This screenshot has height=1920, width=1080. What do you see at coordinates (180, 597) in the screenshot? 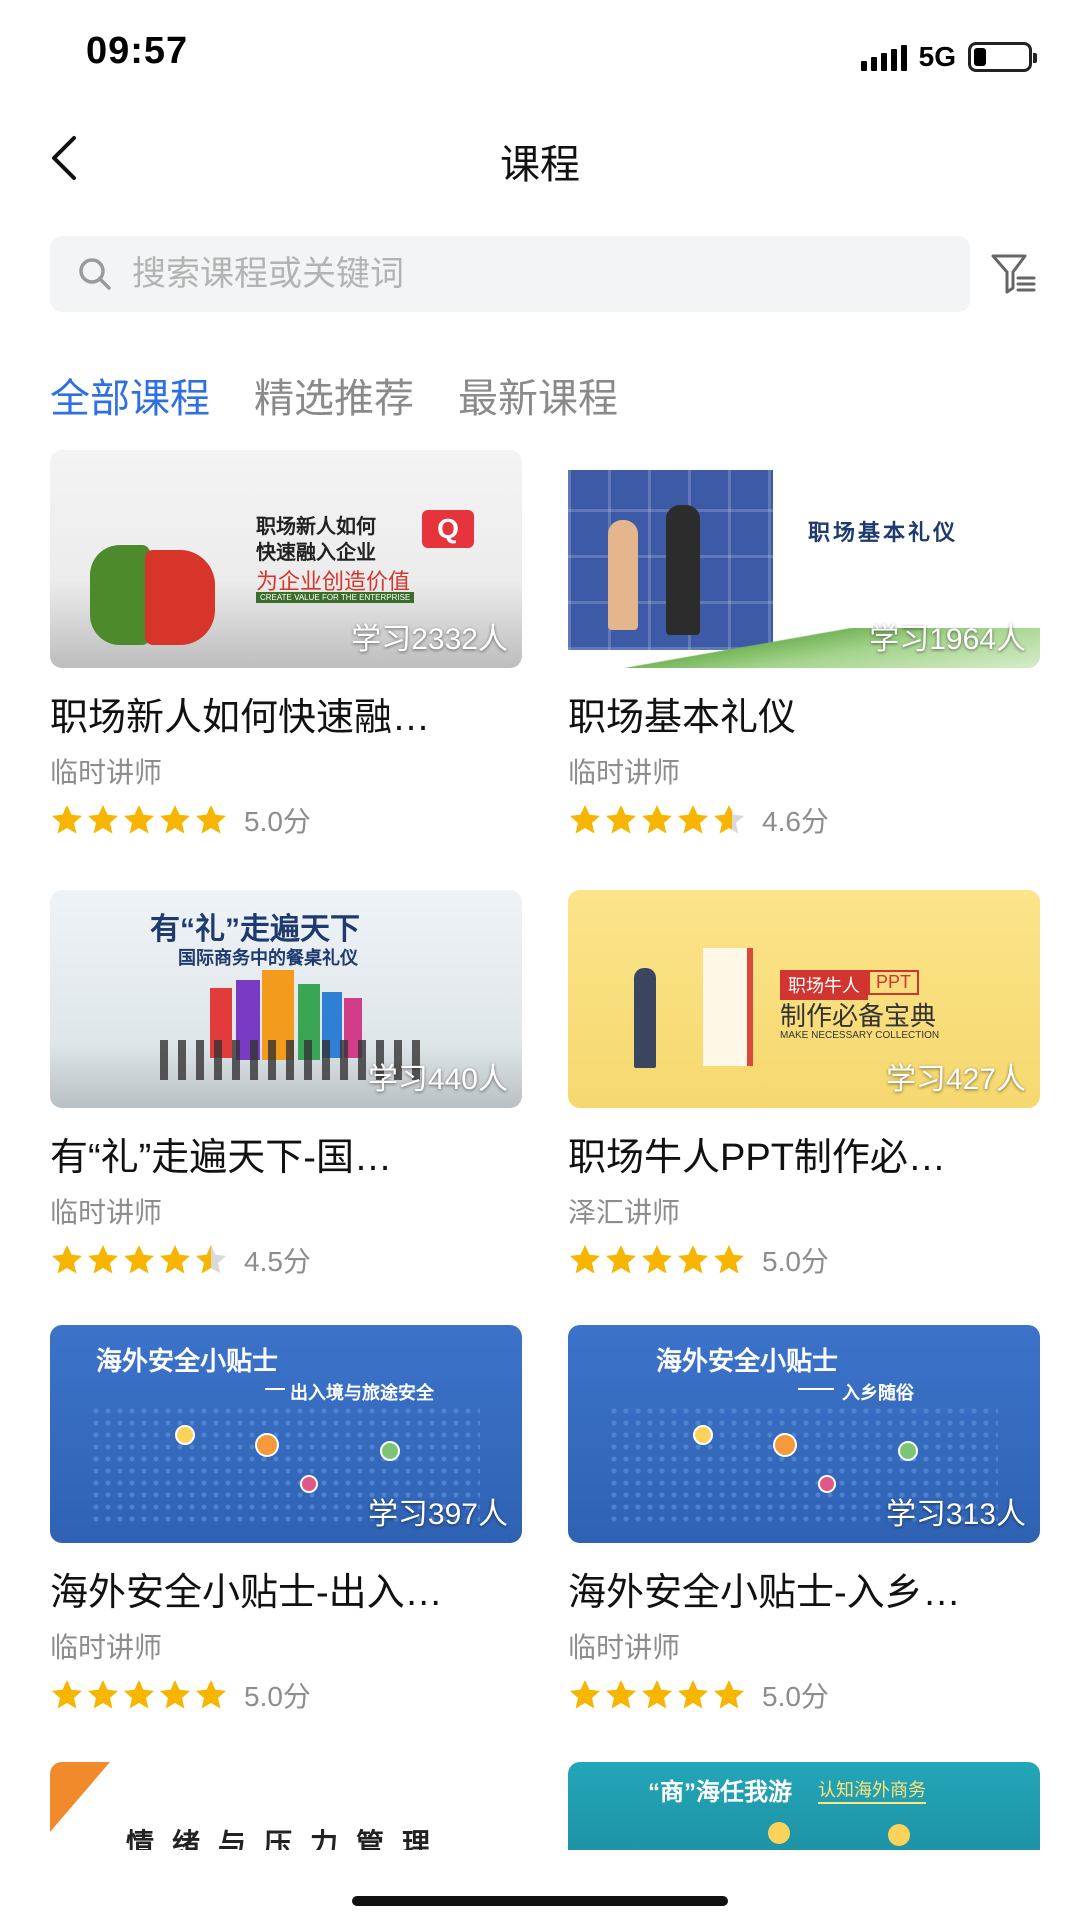
I see `apple-image` at bounding box center [180, 597].